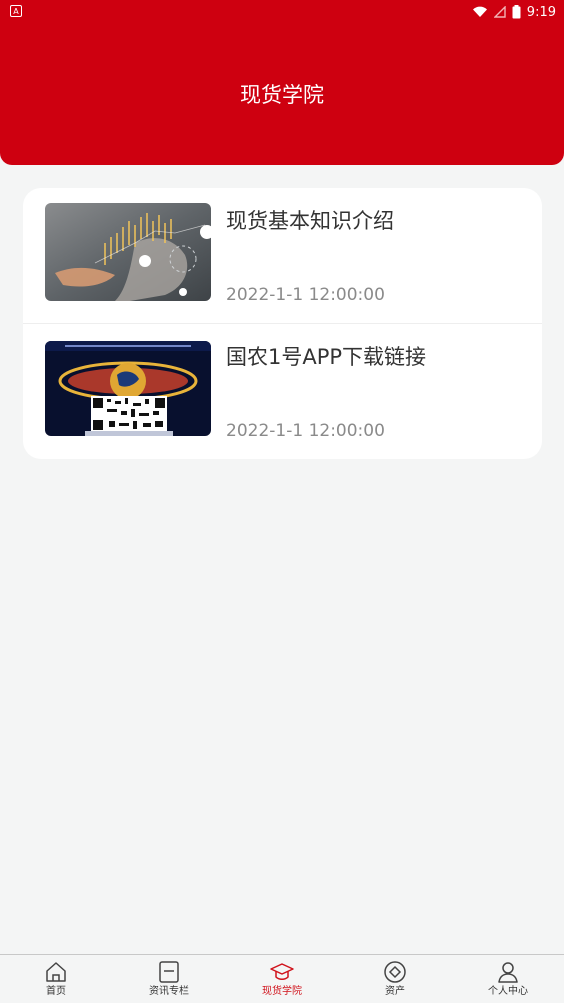  What do you see at coordinates (56, 972) in the screenshot?
I see `home-icon` at bounding box center [56, 972].